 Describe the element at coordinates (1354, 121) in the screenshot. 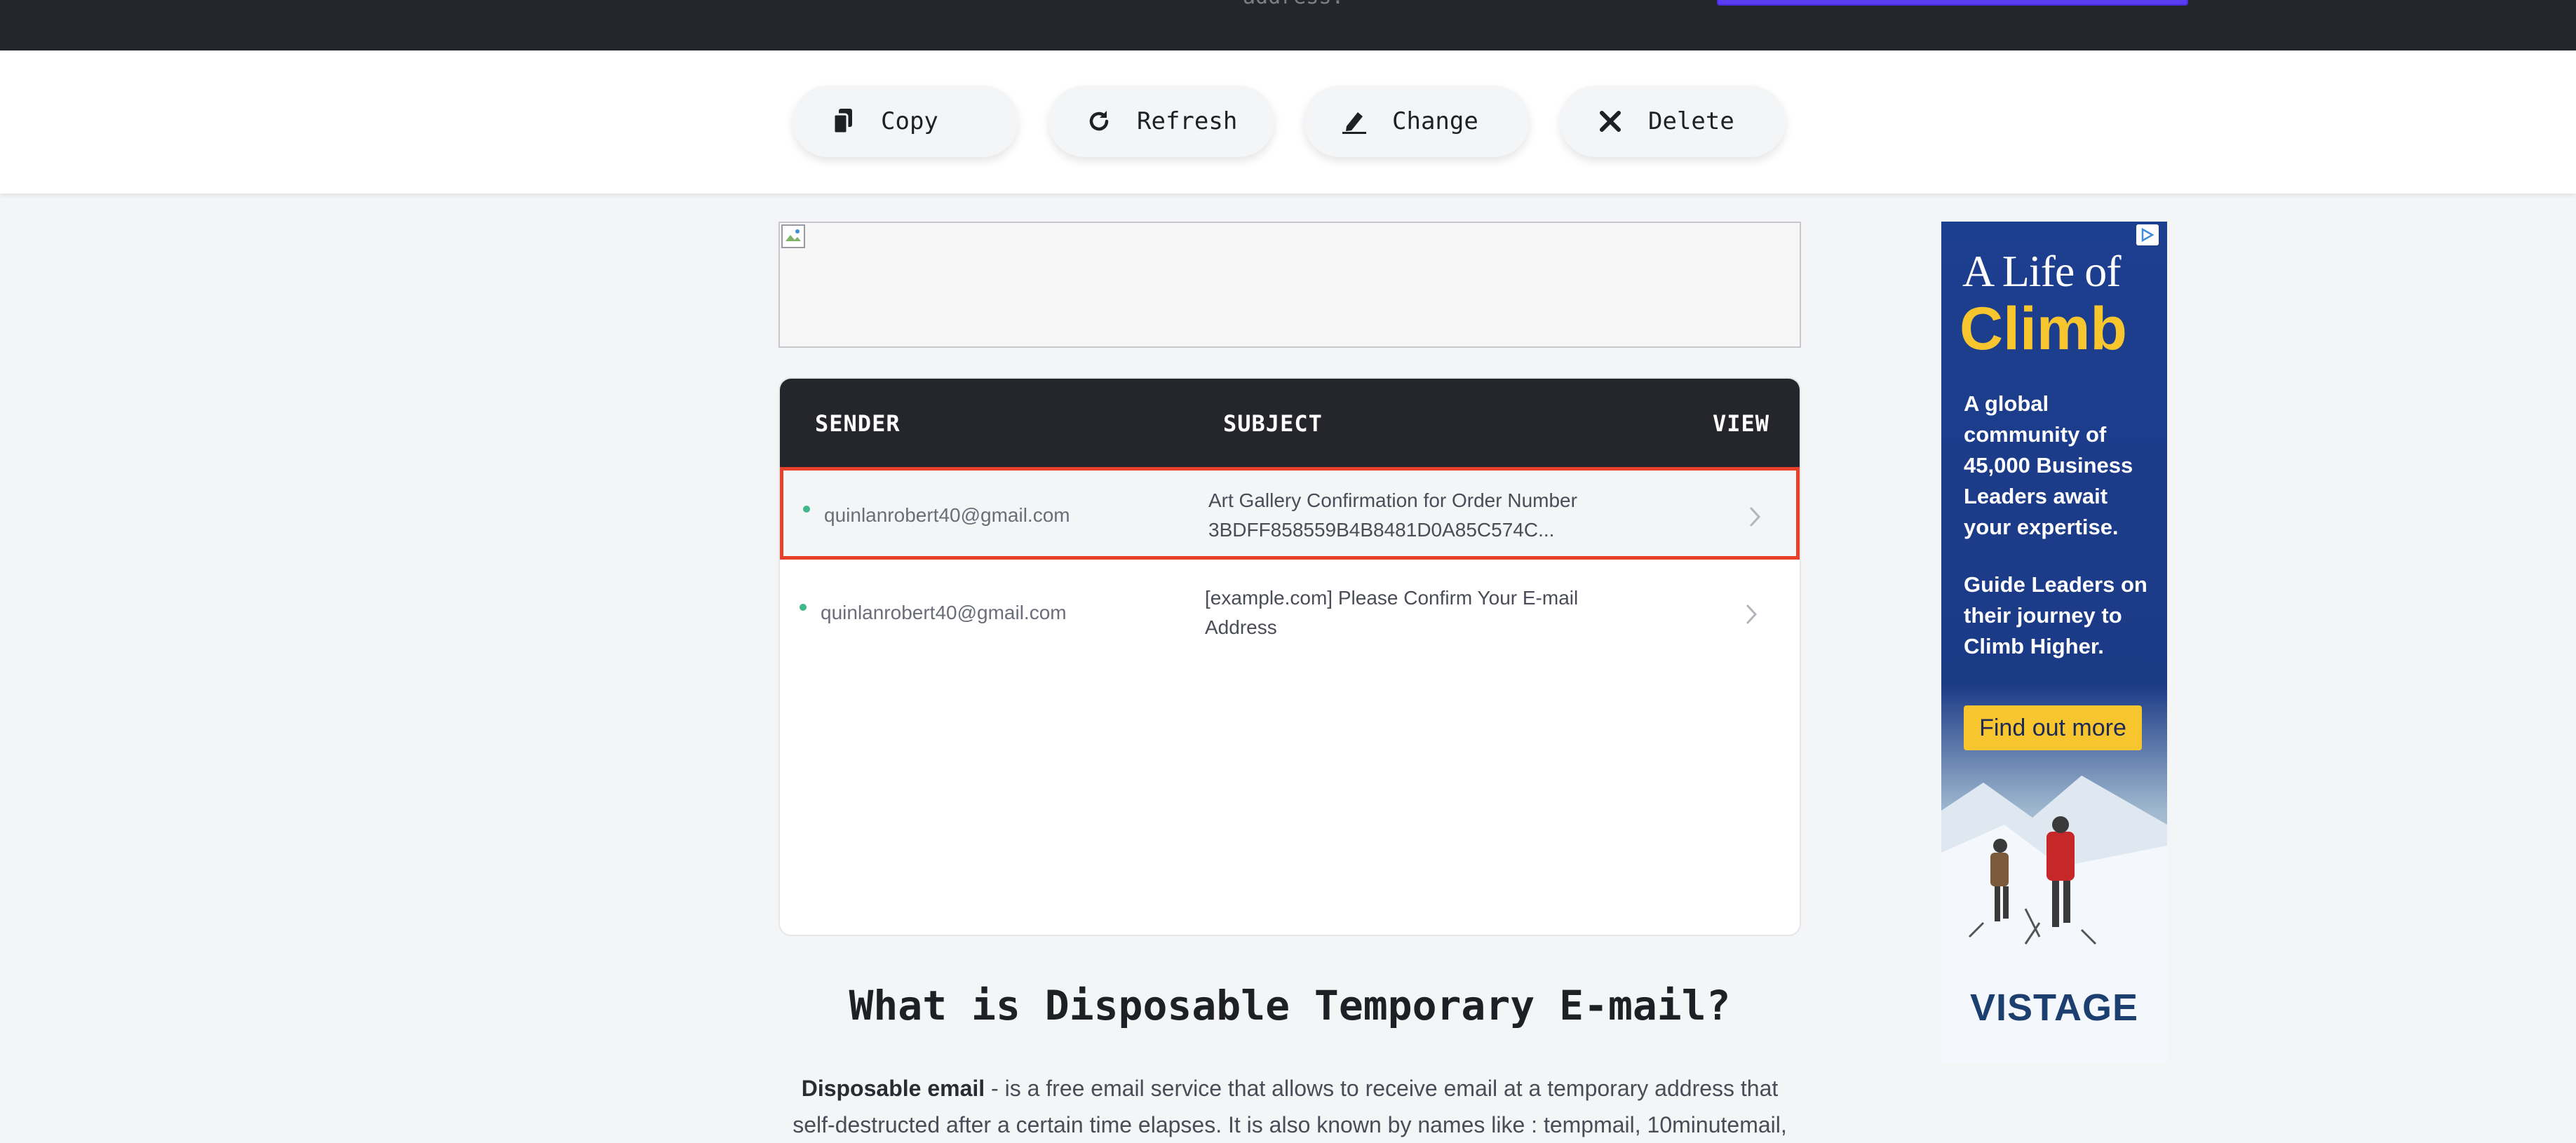

I see `edit-icon` at that location.